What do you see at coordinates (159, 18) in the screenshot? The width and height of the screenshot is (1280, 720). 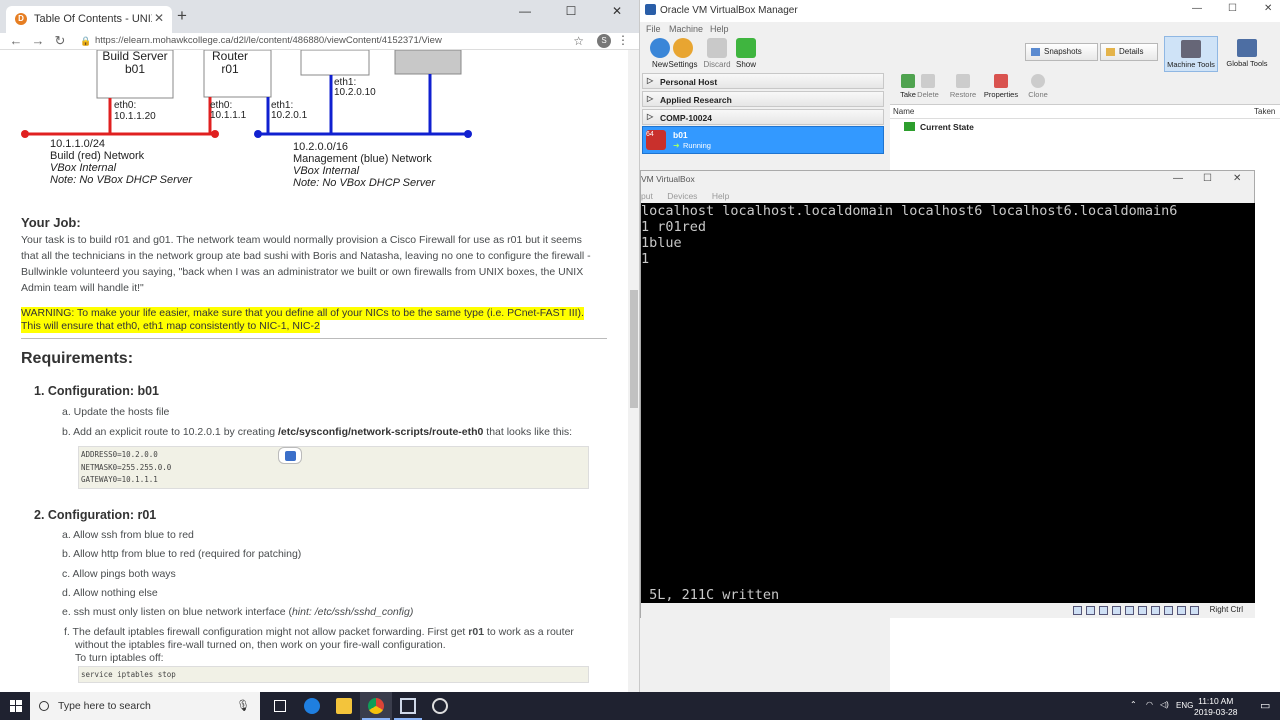 I see `close-tab-icon: ✕` at bounding box center [159, 18].